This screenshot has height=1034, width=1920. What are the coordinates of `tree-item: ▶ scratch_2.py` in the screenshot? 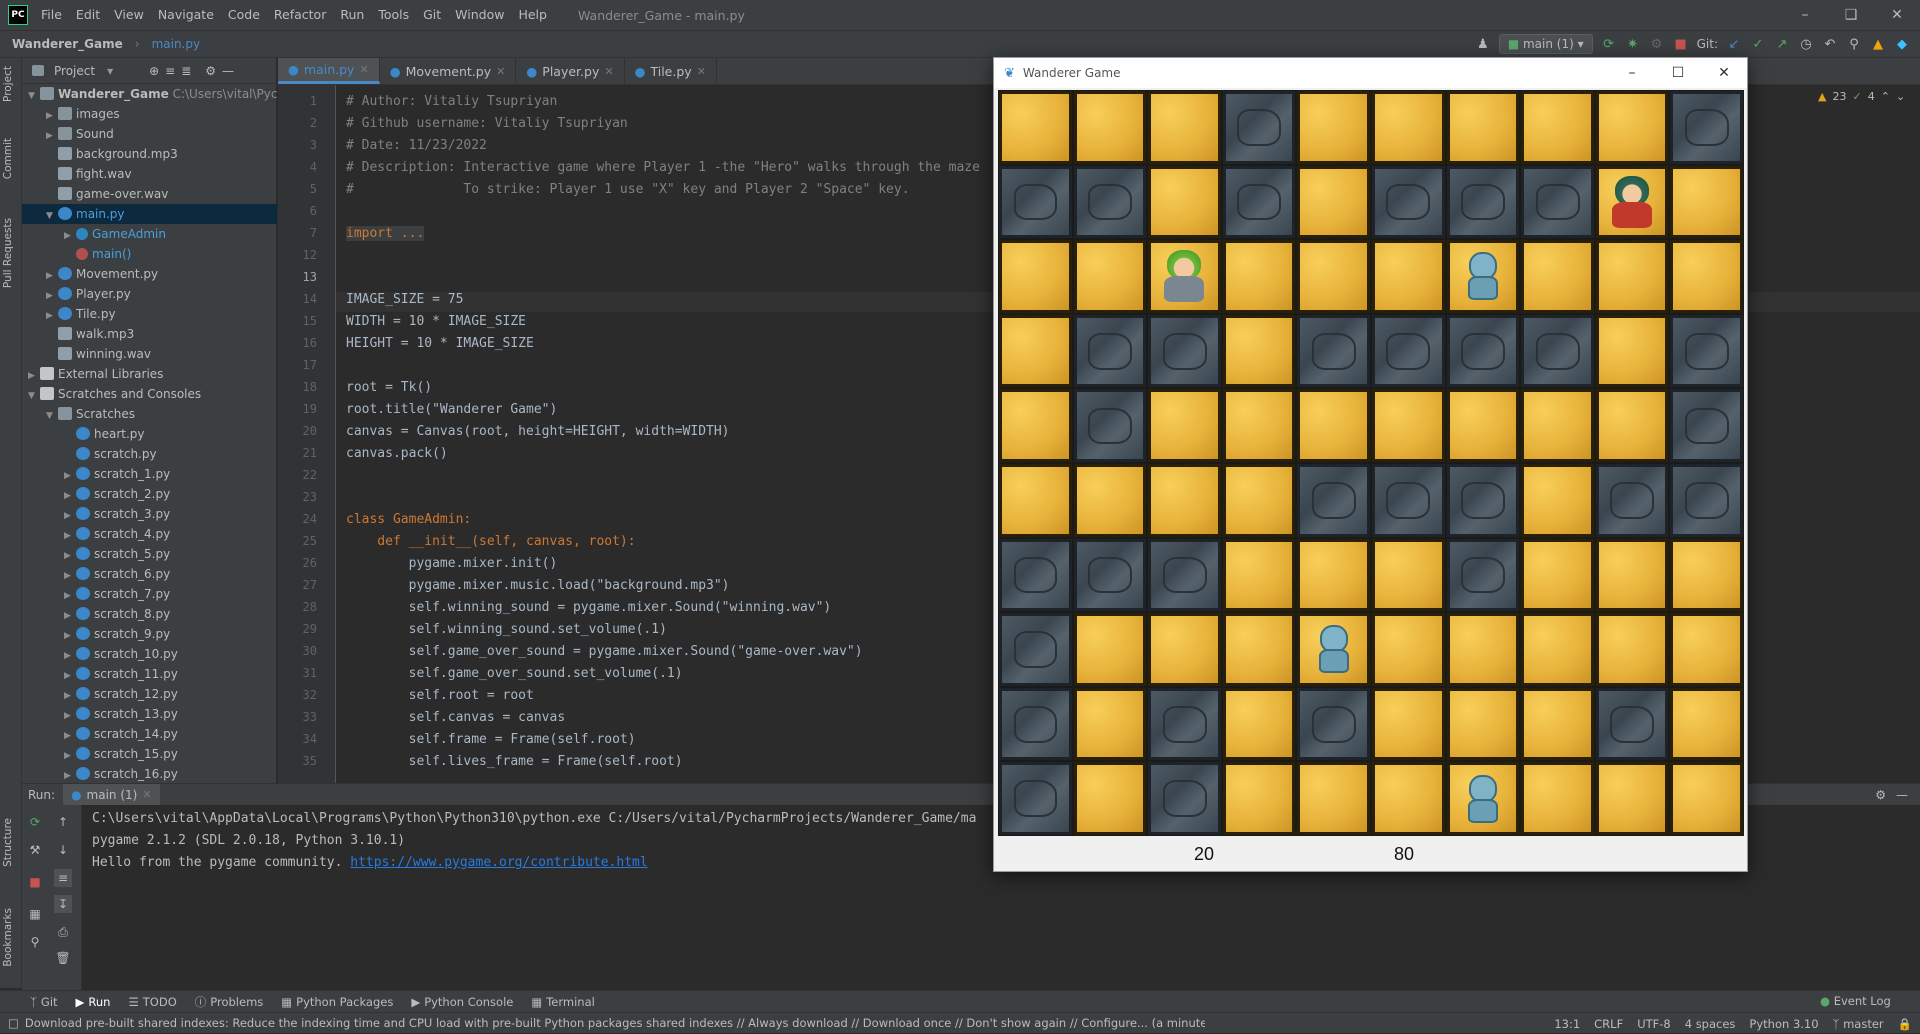 It's located at (149, 494).